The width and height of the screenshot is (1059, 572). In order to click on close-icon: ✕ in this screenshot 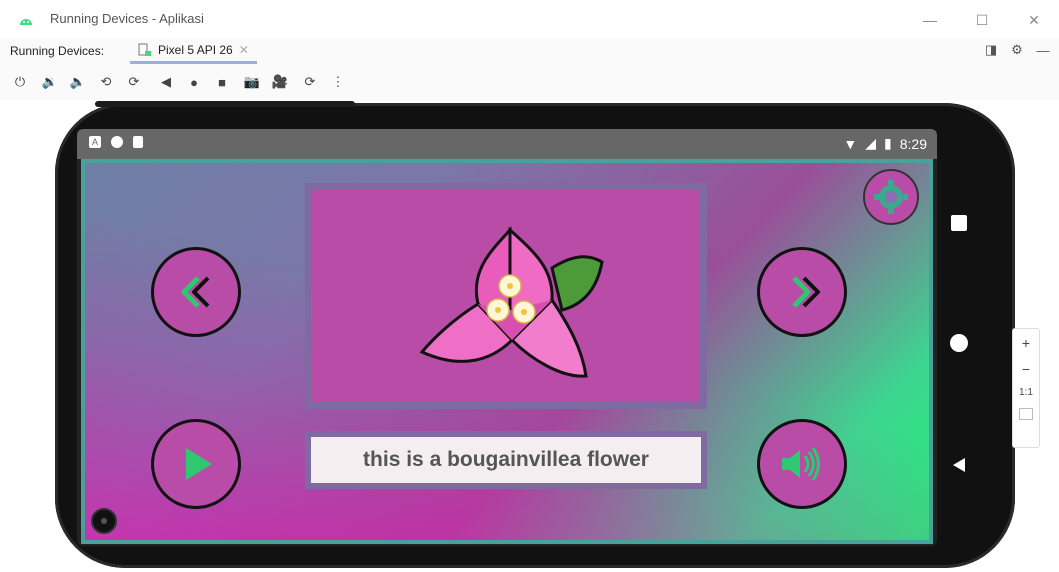, I will do `click(1034, 19)`.